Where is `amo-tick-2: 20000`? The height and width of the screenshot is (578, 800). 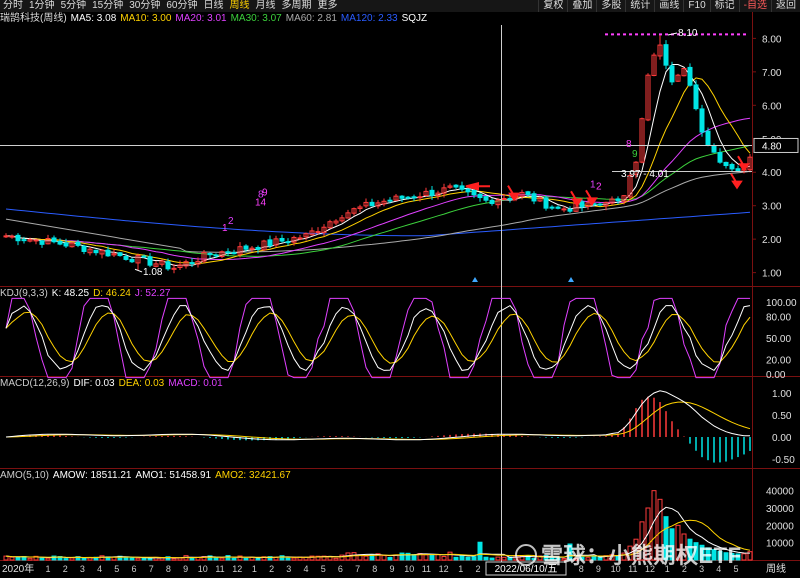
amo-tick-2: 20000 is located at coordinates (780, 526).